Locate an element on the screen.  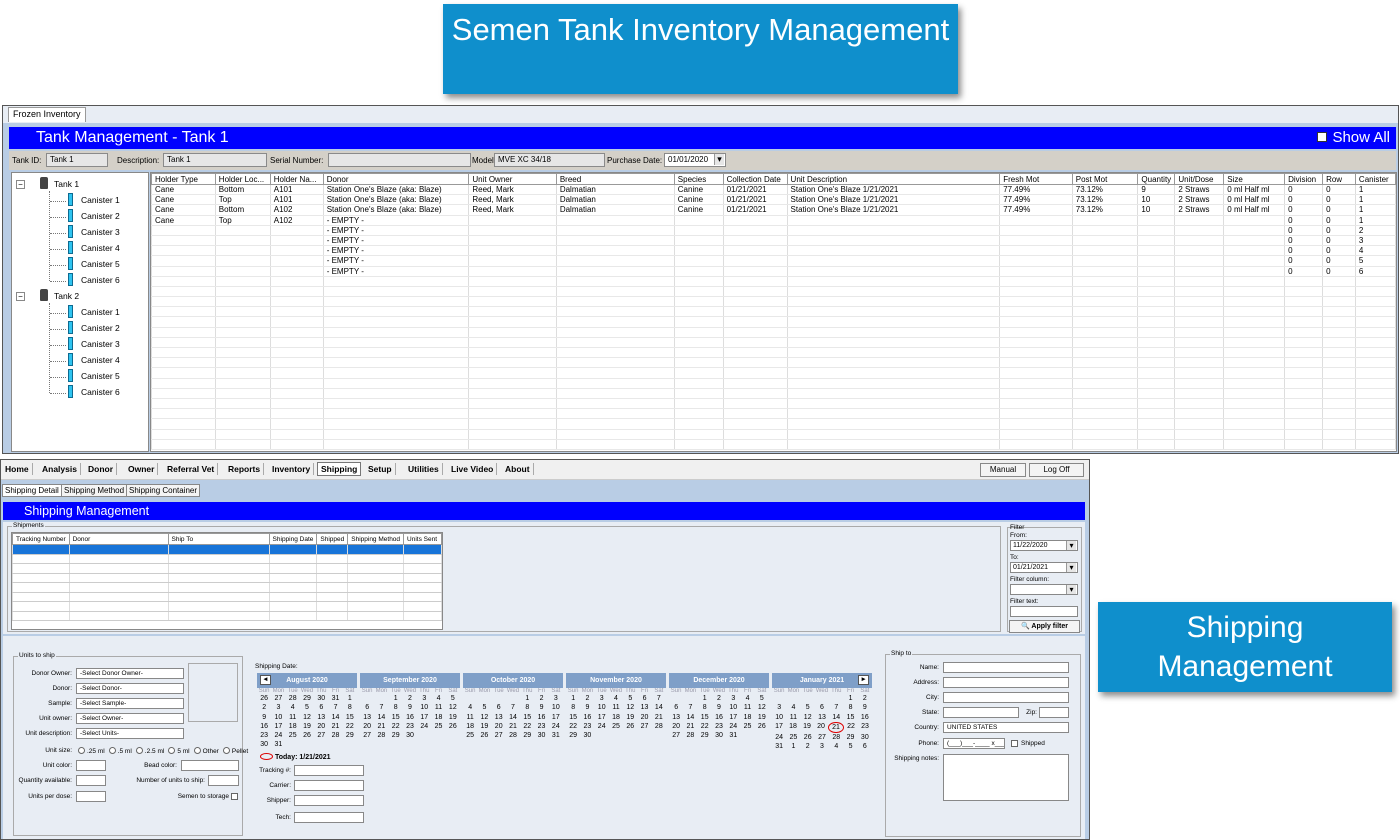
calendar-day: 24 is located at coordinates (424, 726).